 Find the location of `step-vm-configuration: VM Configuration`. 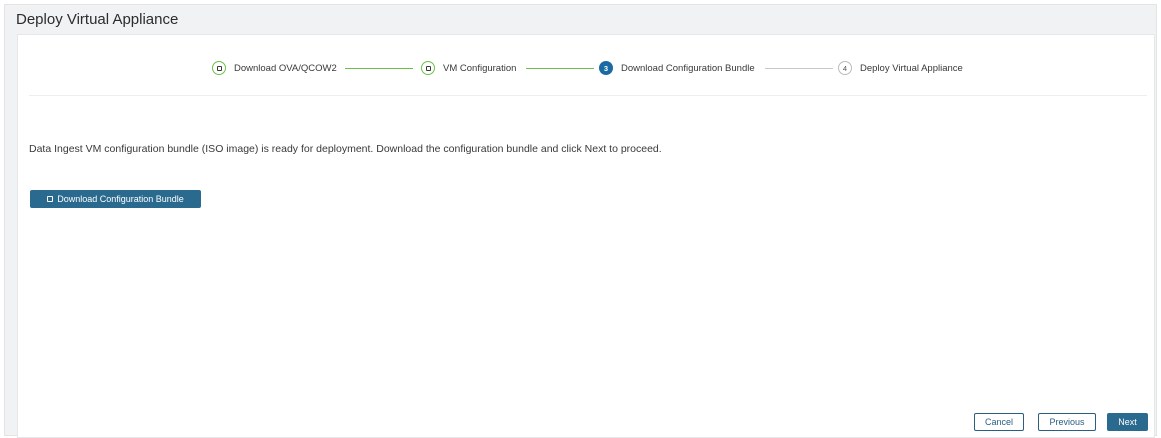

step-vm-configuration: VM Configuration is located at coordinates (468, 68).